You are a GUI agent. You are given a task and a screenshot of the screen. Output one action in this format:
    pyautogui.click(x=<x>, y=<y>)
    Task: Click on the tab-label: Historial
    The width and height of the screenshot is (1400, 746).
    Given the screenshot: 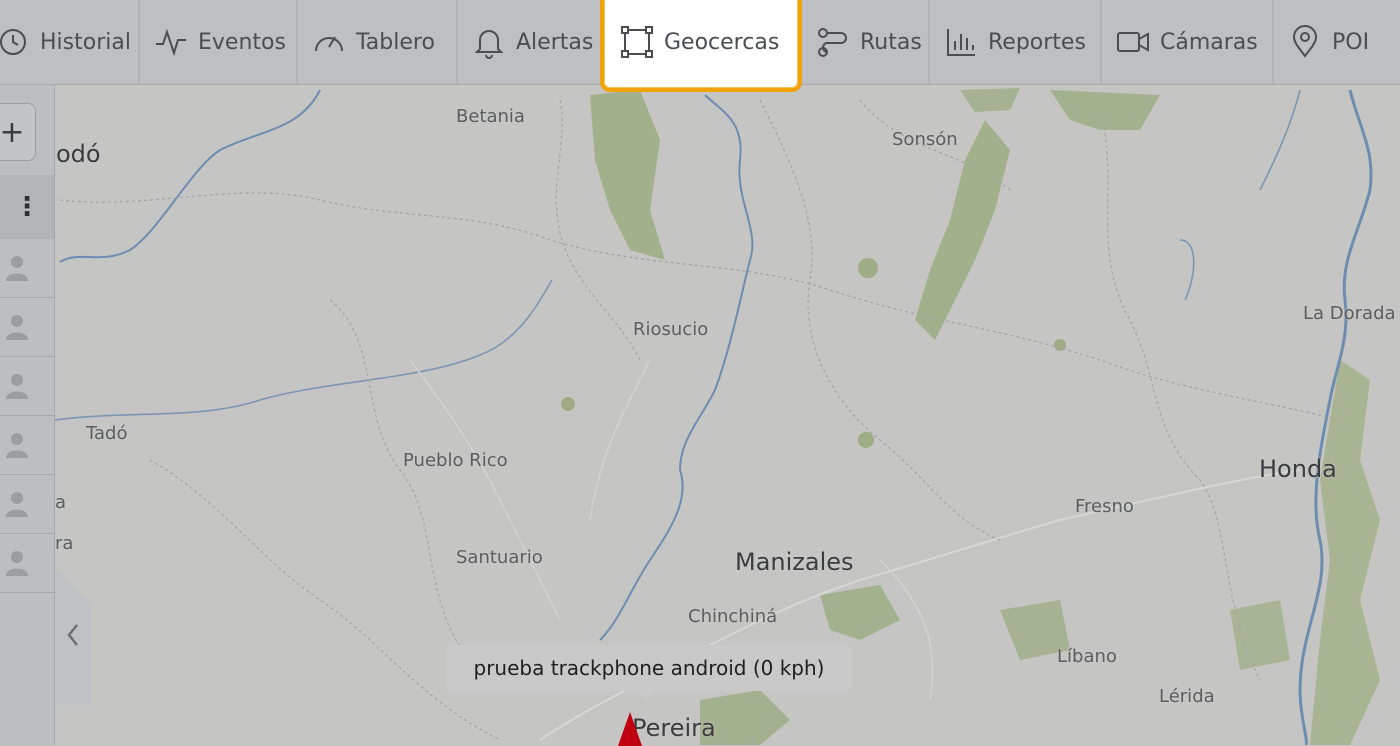 What is the action you would take?
    pyautogui.click(x=85, y=42)
    